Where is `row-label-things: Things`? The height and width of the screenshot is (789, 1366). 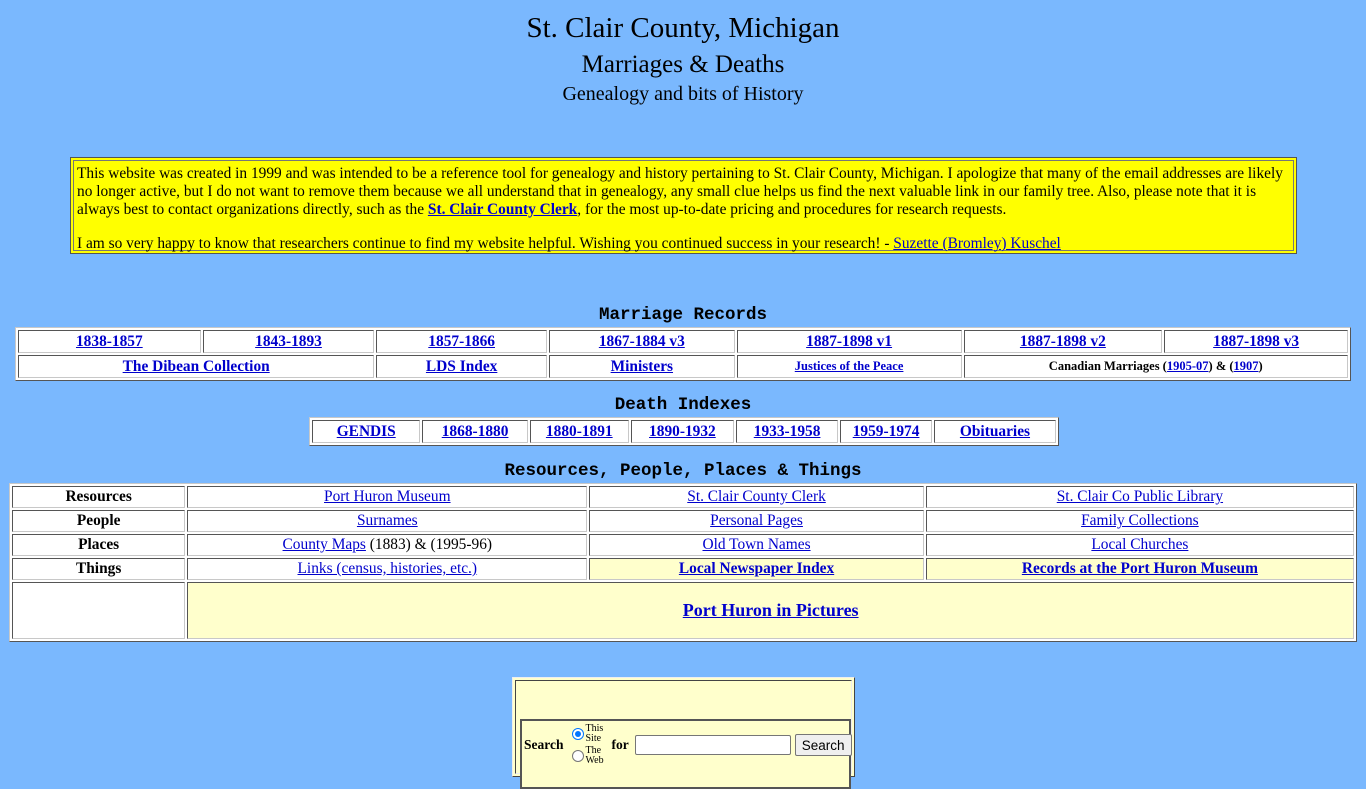 row-label-things: Things is located at coordinates (99, 569).